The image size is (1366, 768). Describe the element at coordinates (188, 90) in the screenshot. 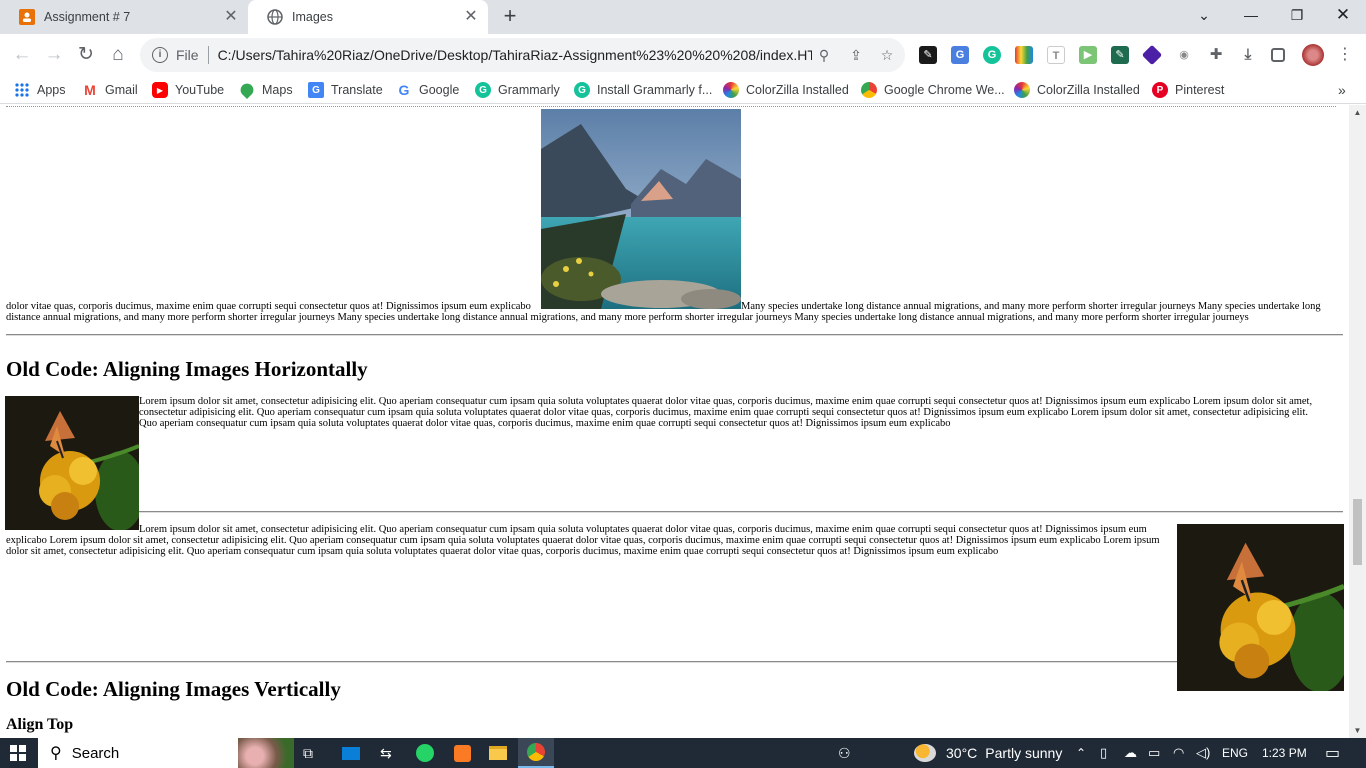

I see `bookmark-youtube: ▶ YouTube` at that location.